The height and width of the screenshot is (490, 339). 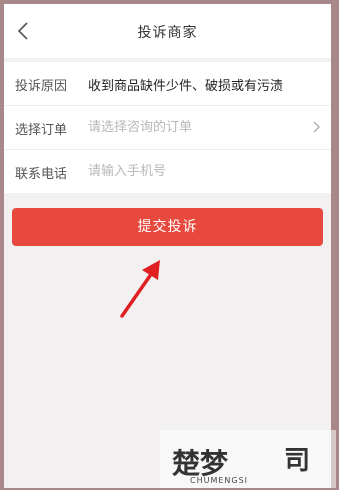 I want to click on order-select-field, so click(x=193, y=127).